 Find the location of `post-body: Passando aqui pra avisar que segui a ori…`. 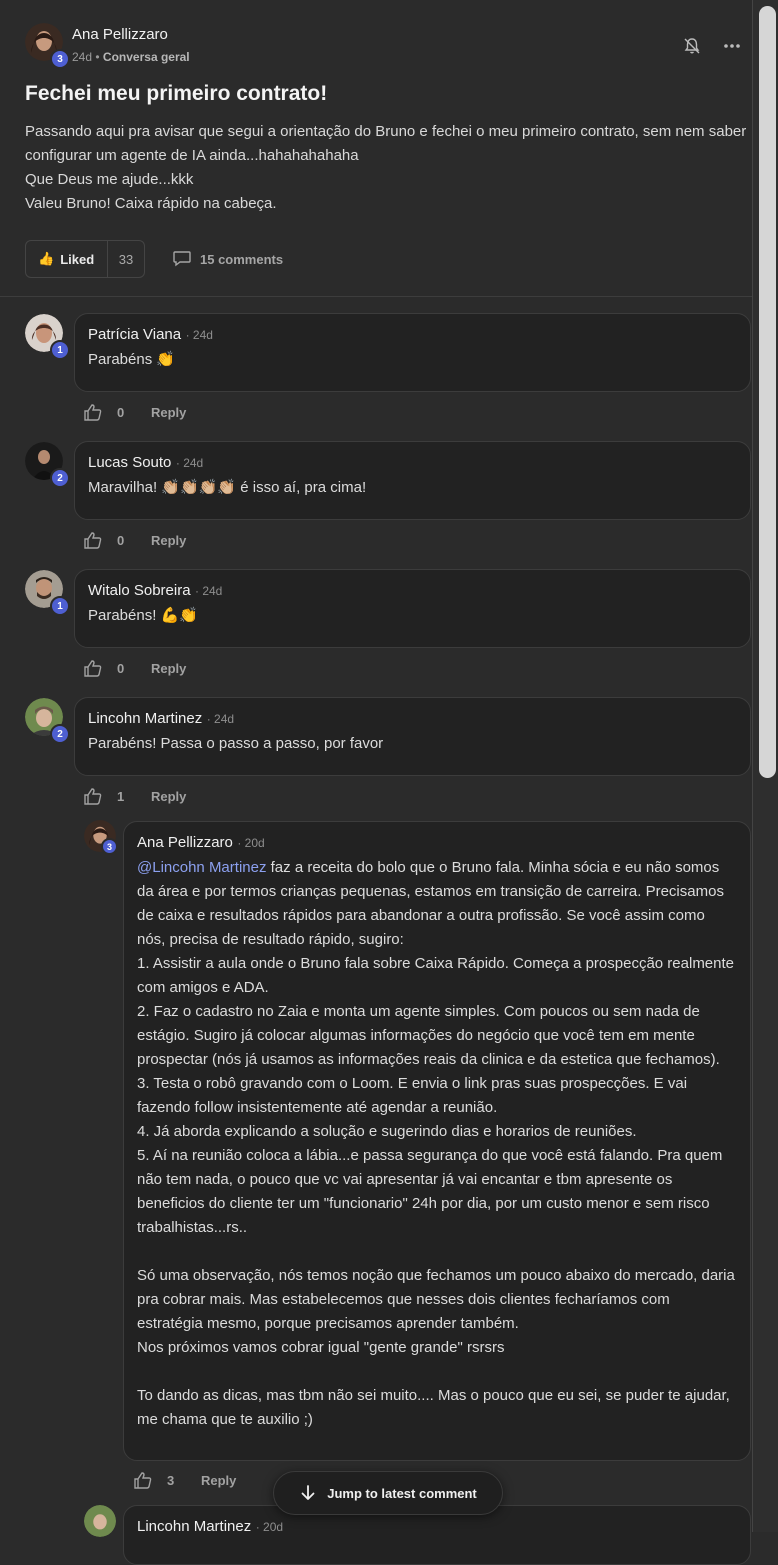

post-body: Passando aqui pra avisar que segui a ori… is located at coordinates (386, 168).